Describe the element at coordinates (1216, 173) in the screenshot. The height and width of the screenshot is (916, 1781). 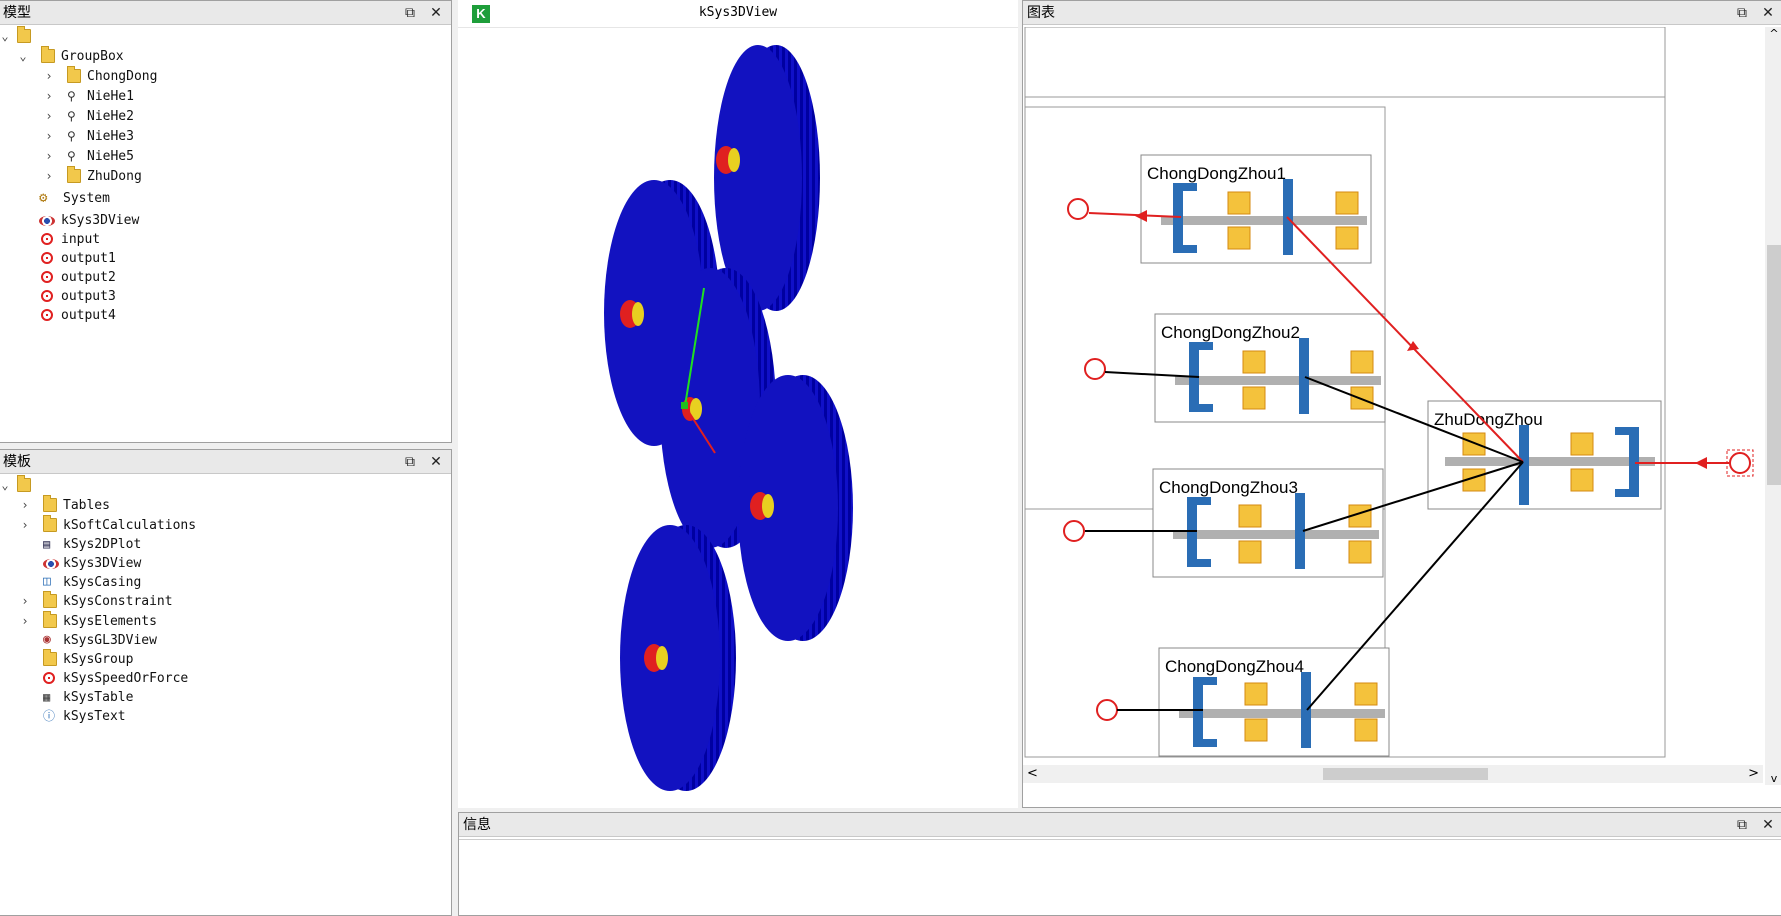
I see `shaft-label: ChongDongZhou1` at that location.